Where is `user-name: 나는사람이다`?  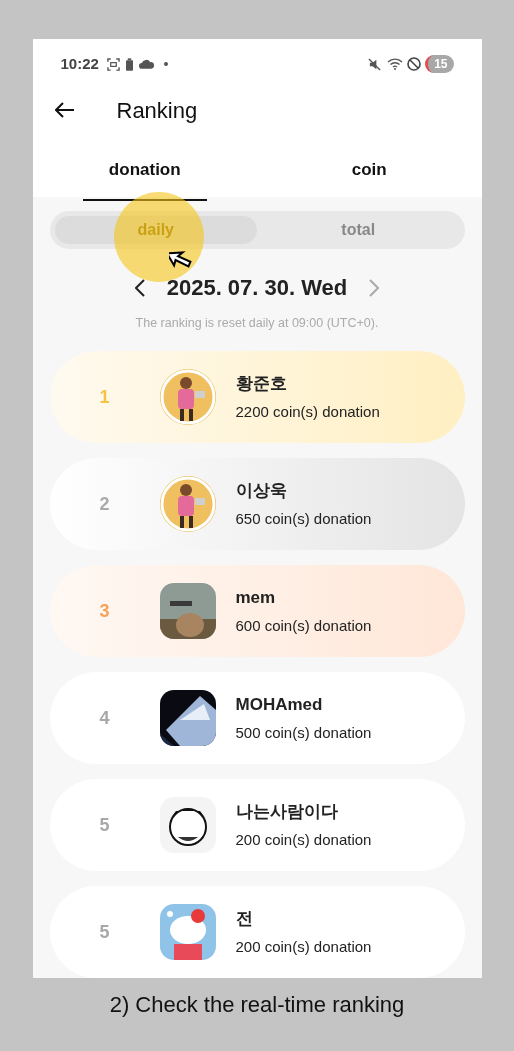
user-name: 나는사람이다 is located at coordinates (287, 812).